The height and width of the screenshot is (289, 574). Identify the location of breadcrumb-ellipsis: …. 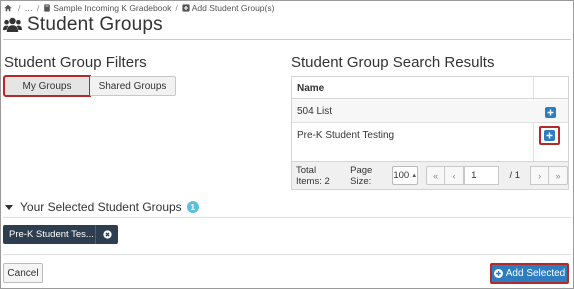
(28, 8).